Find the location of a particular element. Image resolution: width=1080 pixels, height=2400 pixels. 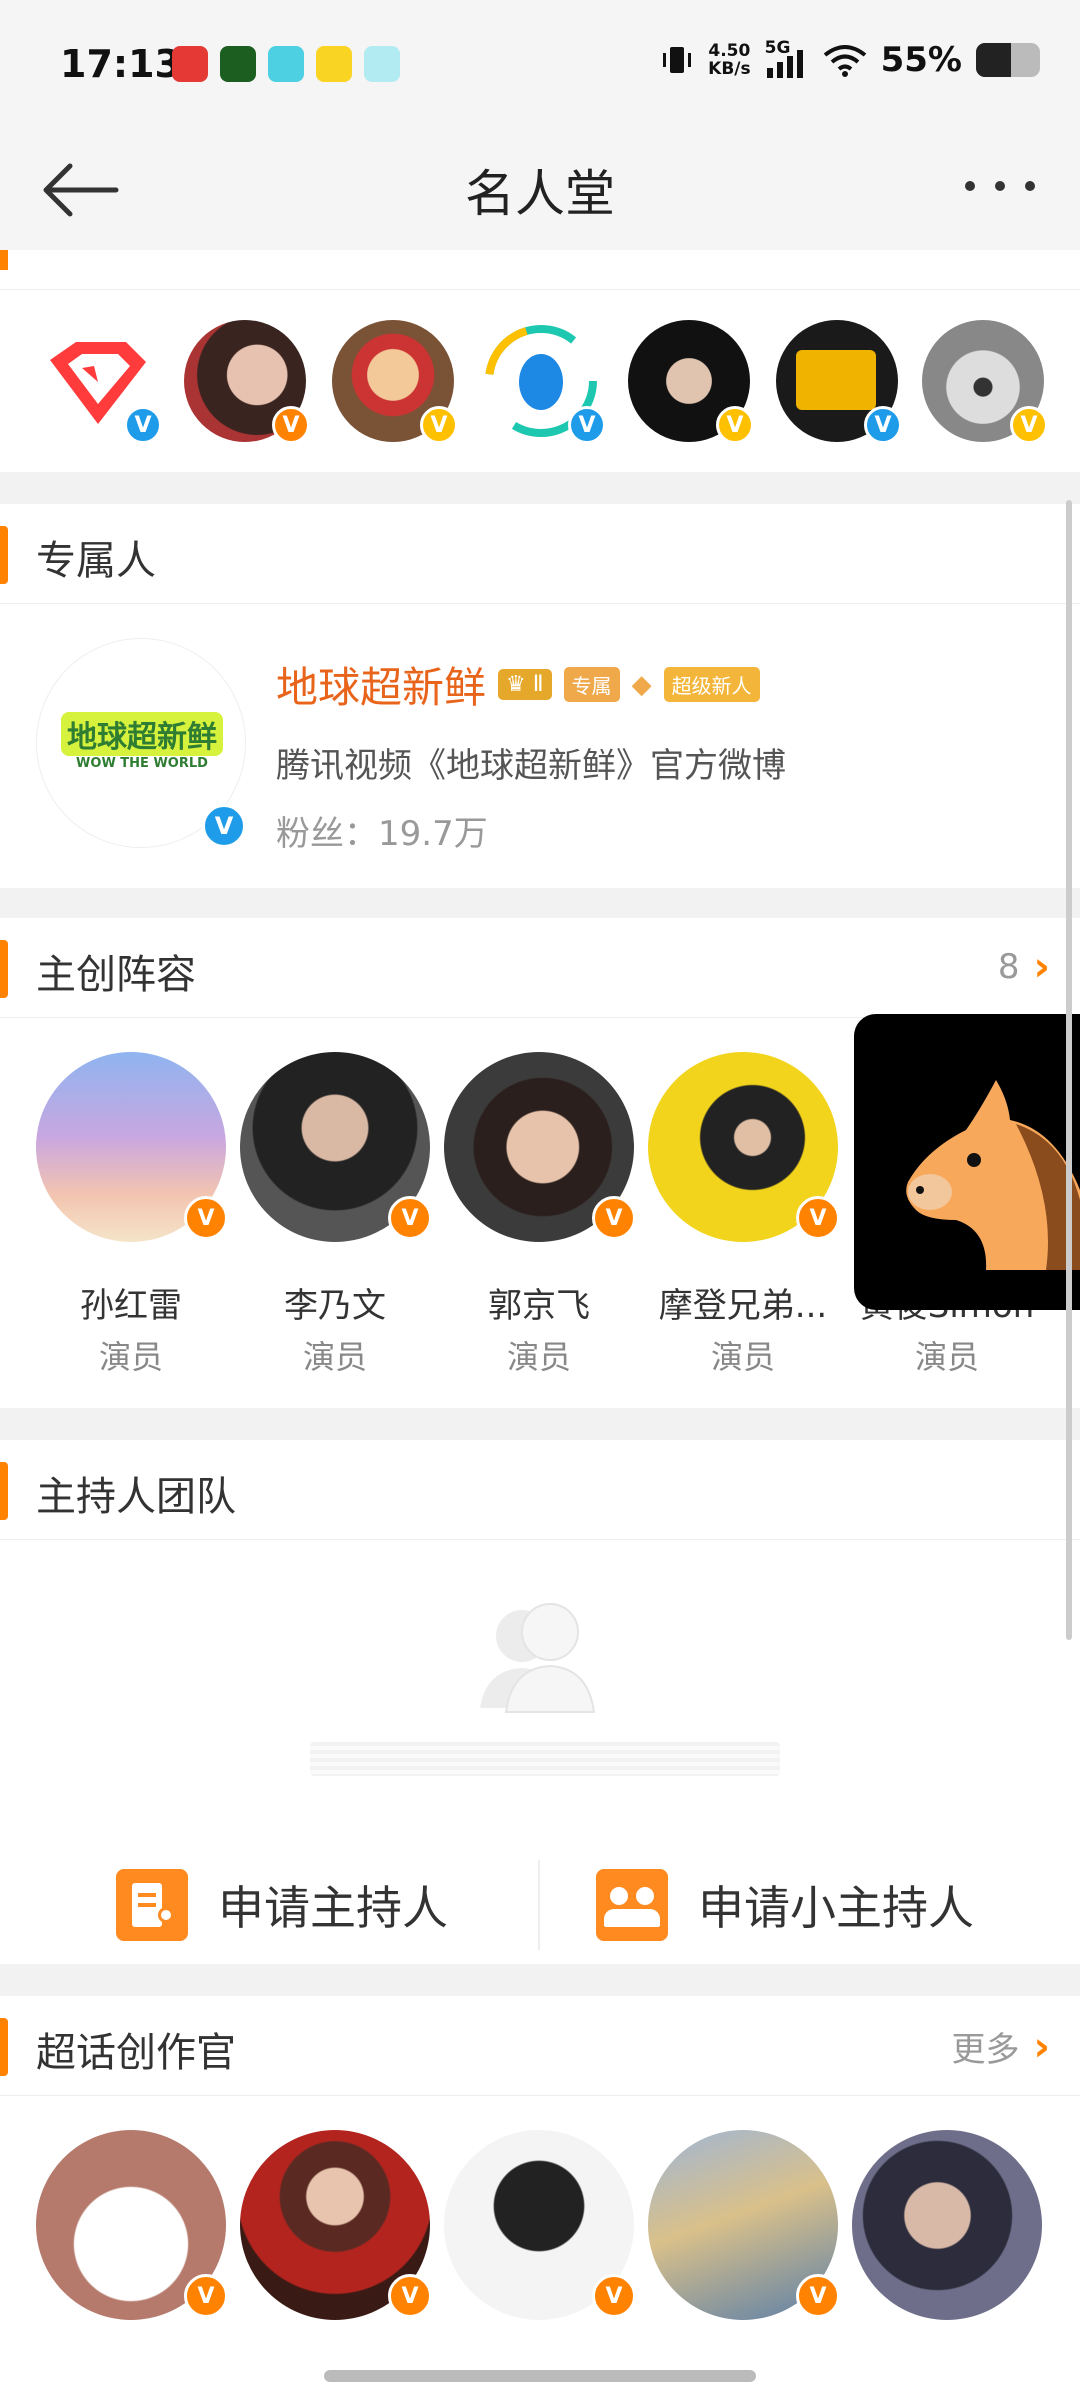

cast-count-link: 8 › is located at coordinates (1024, 967).